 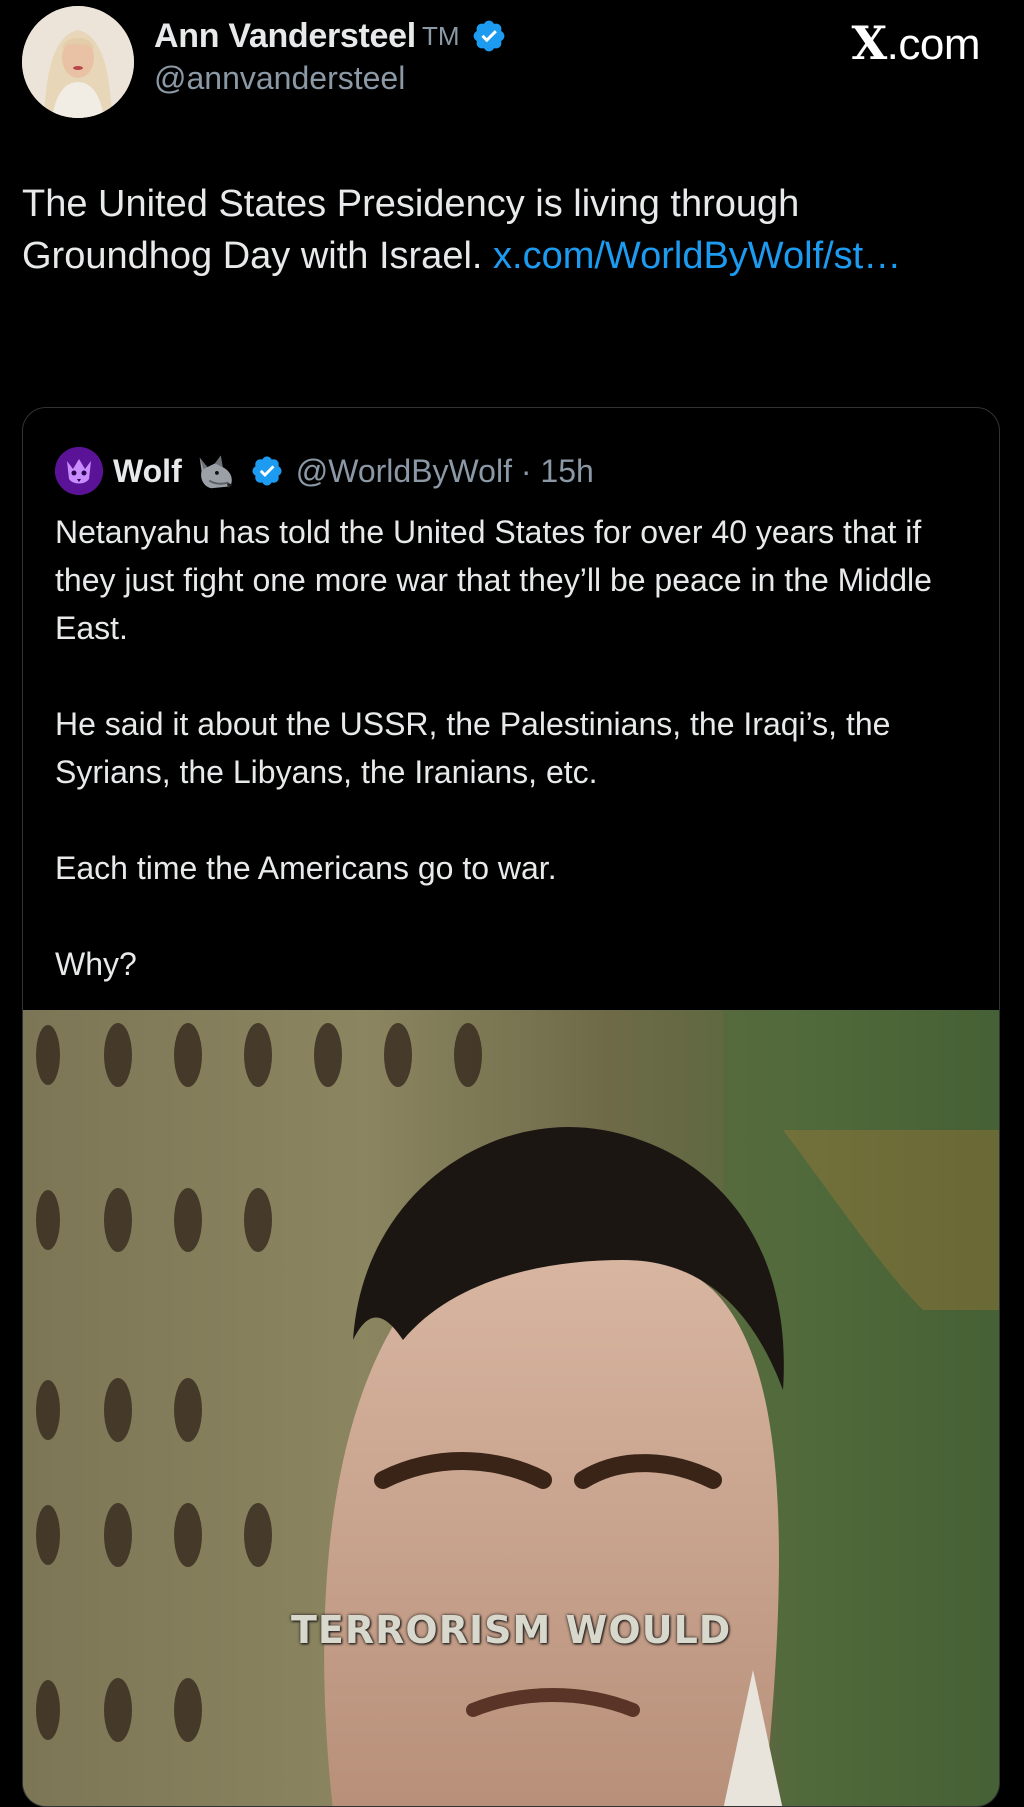 I want to click on quoted-post-time: 15h, so click(x=566, y=471).